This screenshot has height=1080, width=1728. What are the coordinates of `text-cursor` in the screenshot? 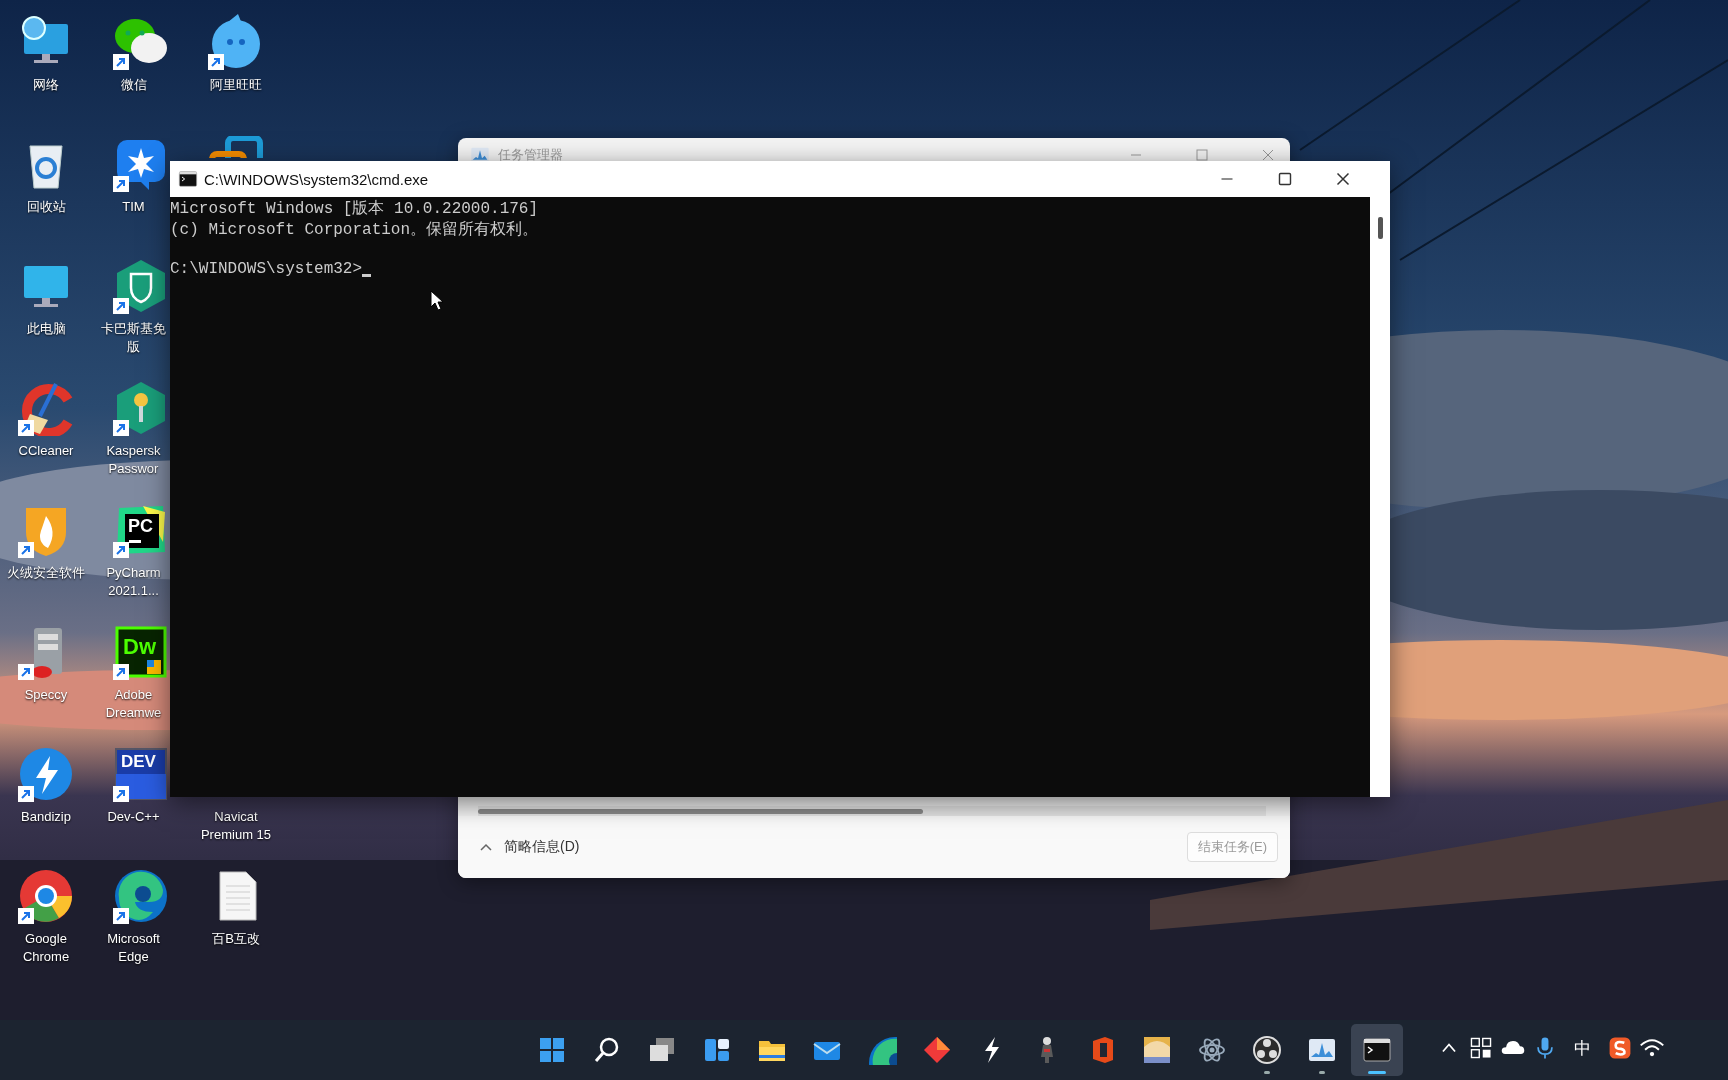 It's located at (367, 275).